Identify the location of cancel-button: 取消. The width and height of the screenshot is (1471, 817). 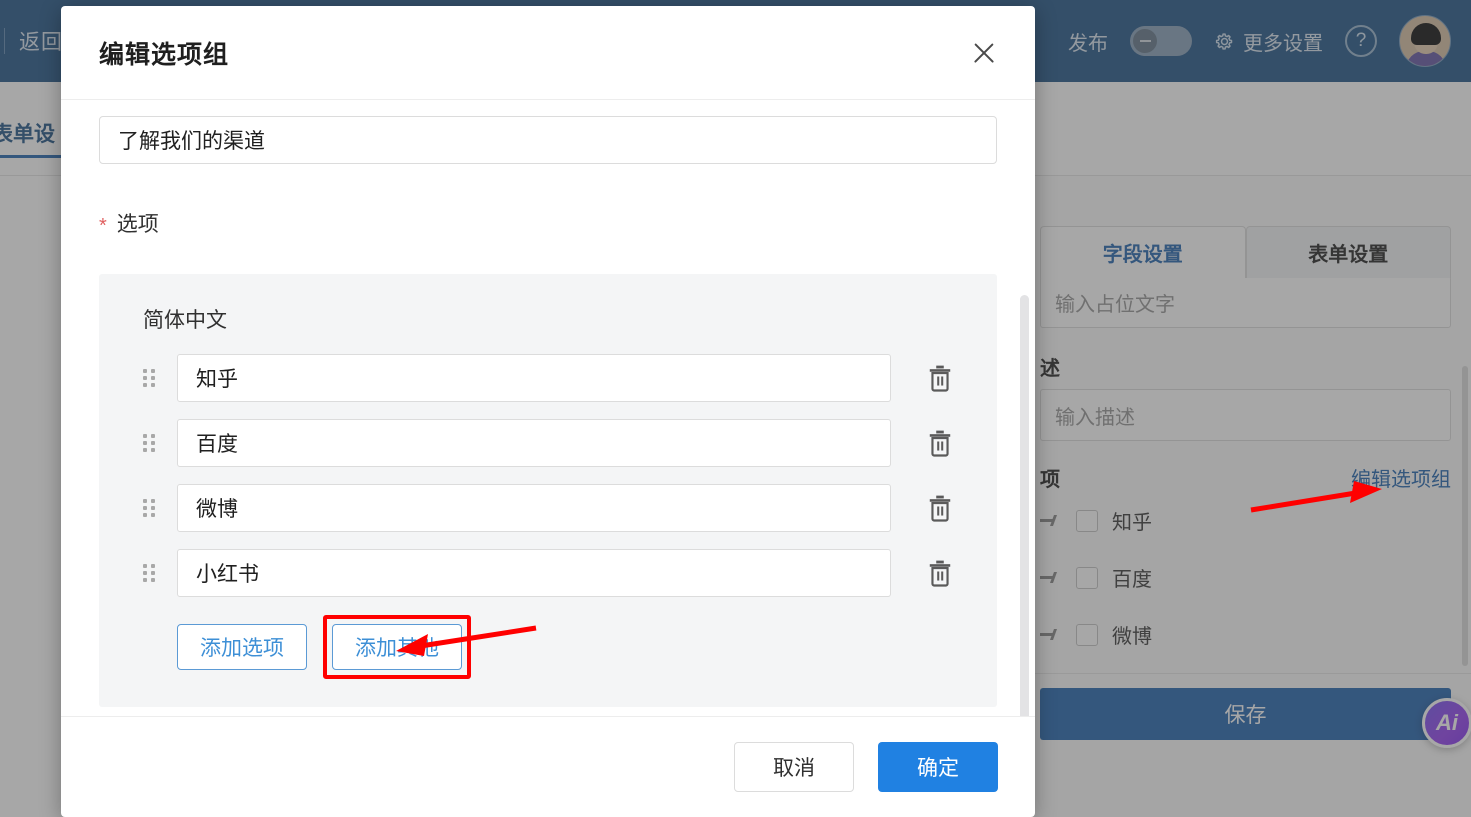
(794, 767).